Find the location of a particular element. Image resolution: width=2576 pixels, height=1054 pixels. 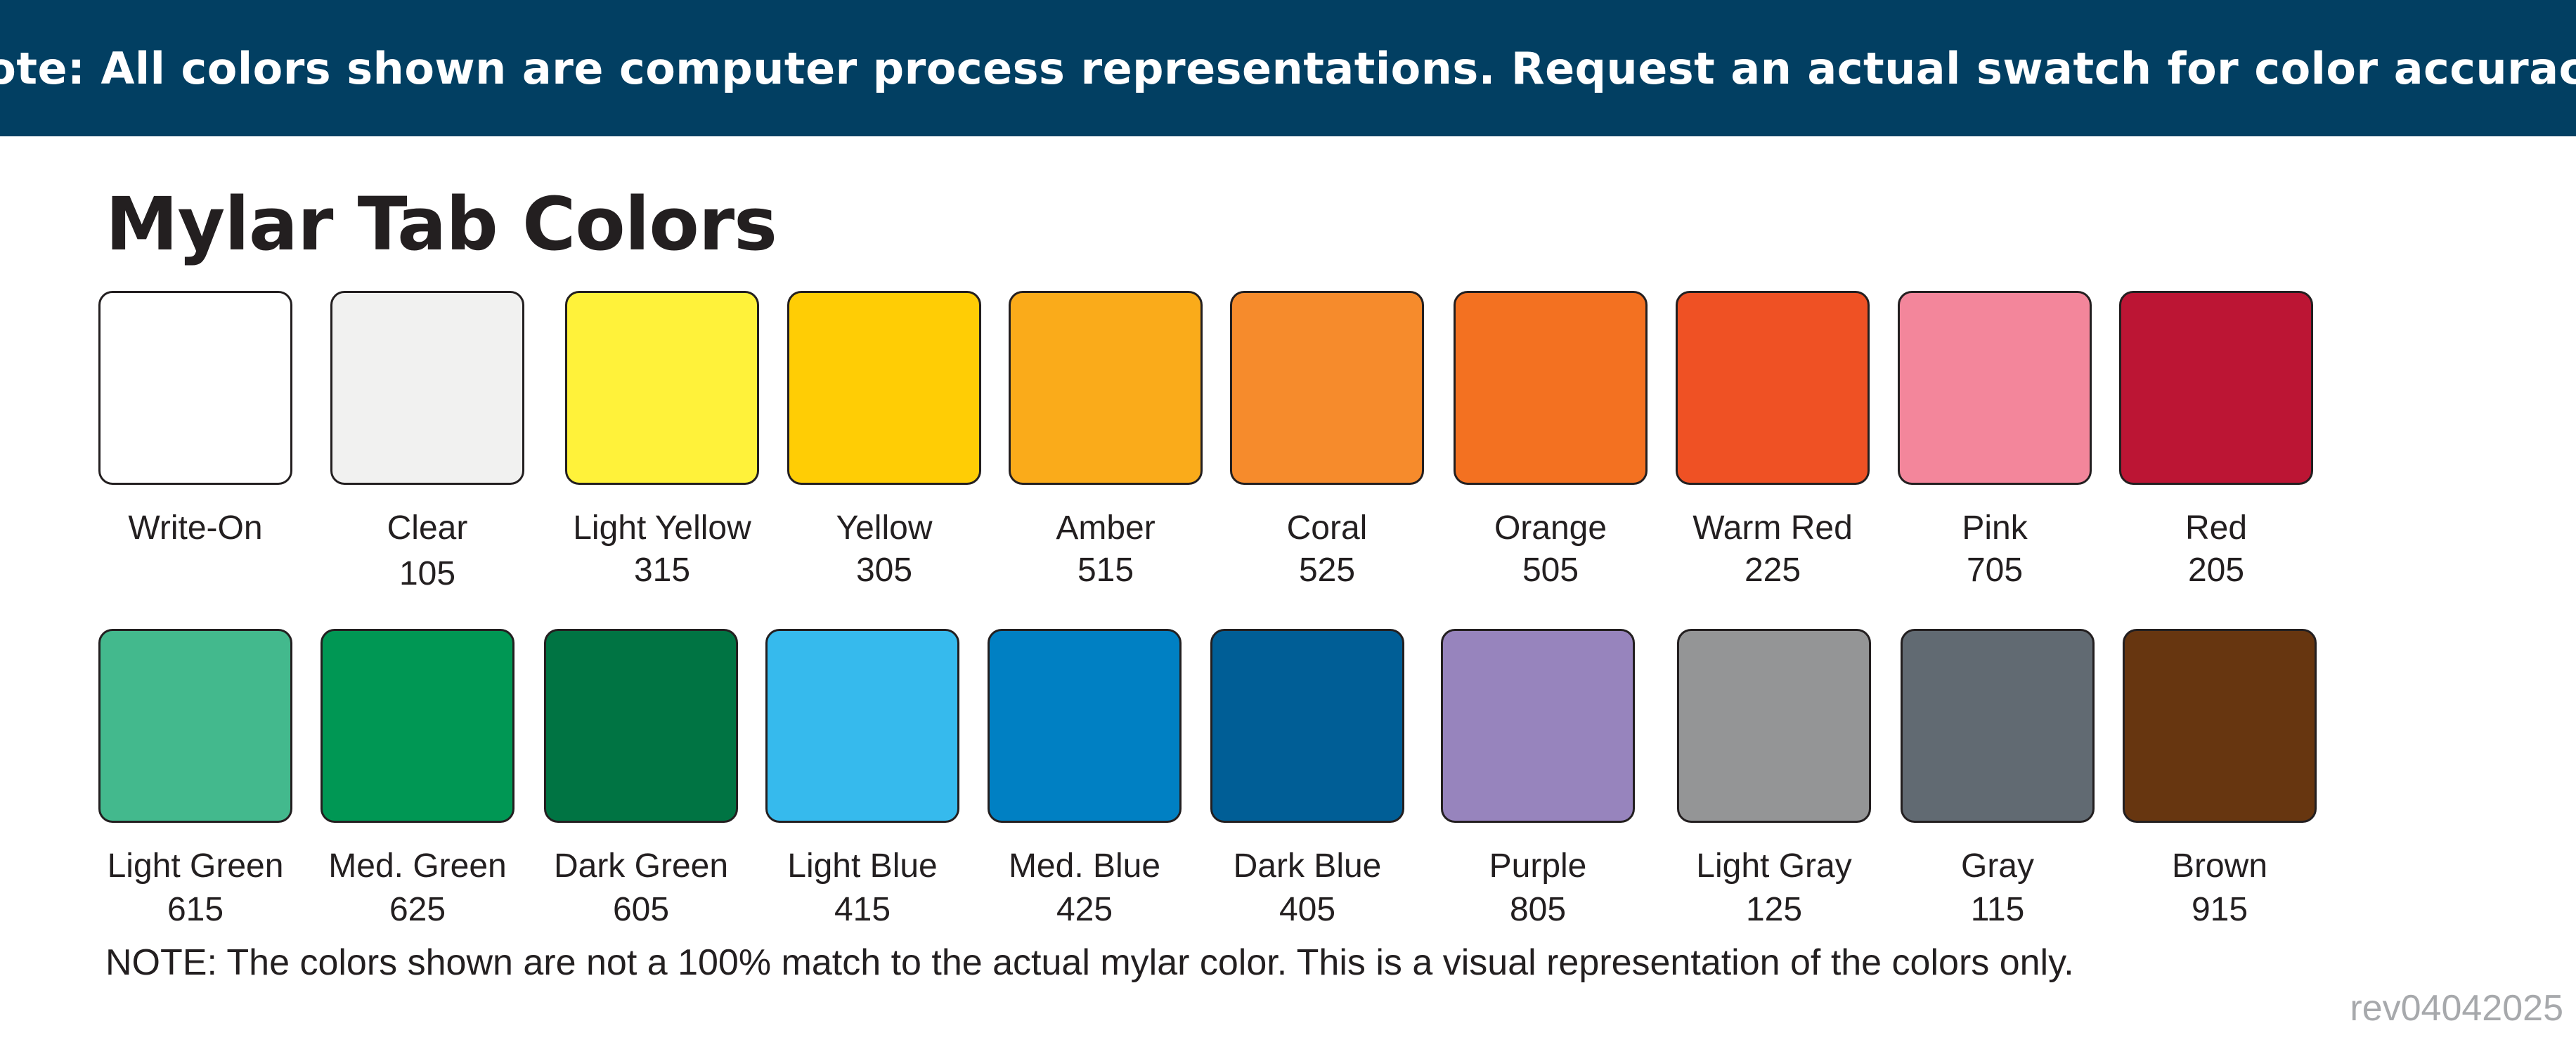

color-swatch-item: Pink 705 is located at coordinates (1995, 440).